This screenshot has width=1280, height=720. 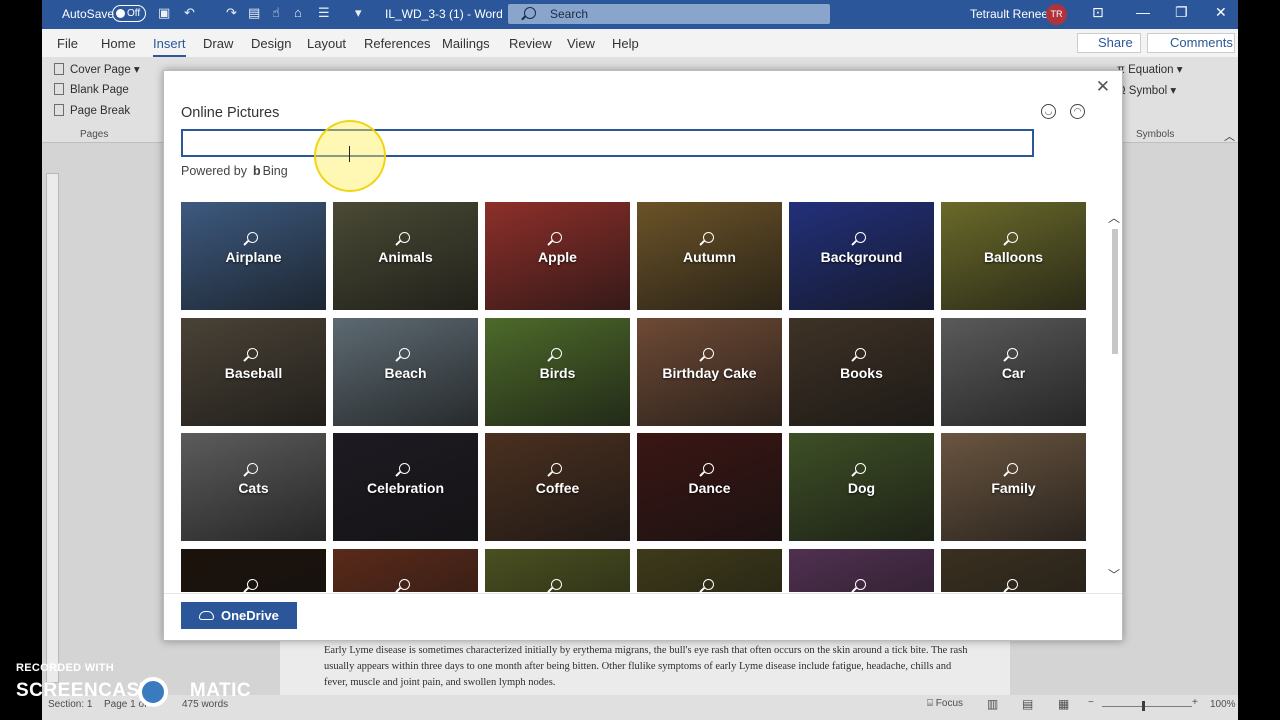 I want to click on onedrive-label: OneDrive, so click(x=250, y=615).